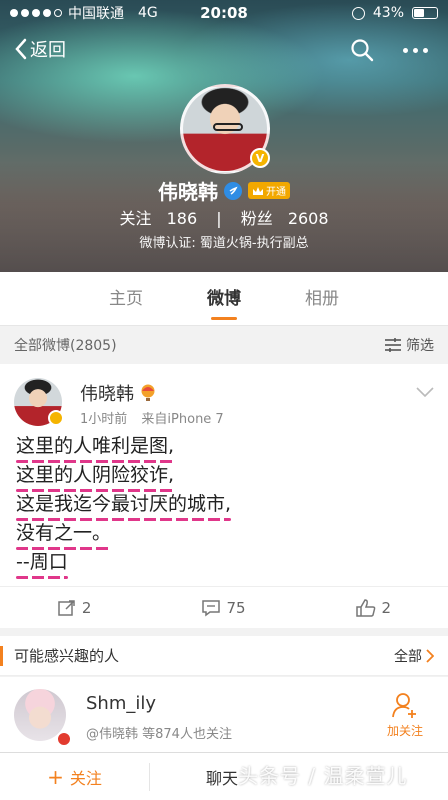 This screenshot has width=448, height=800. What do you see at coordinates (48, 50) in the screenshot?
I see `back-label: 返回` at bounding box center [48, 50].